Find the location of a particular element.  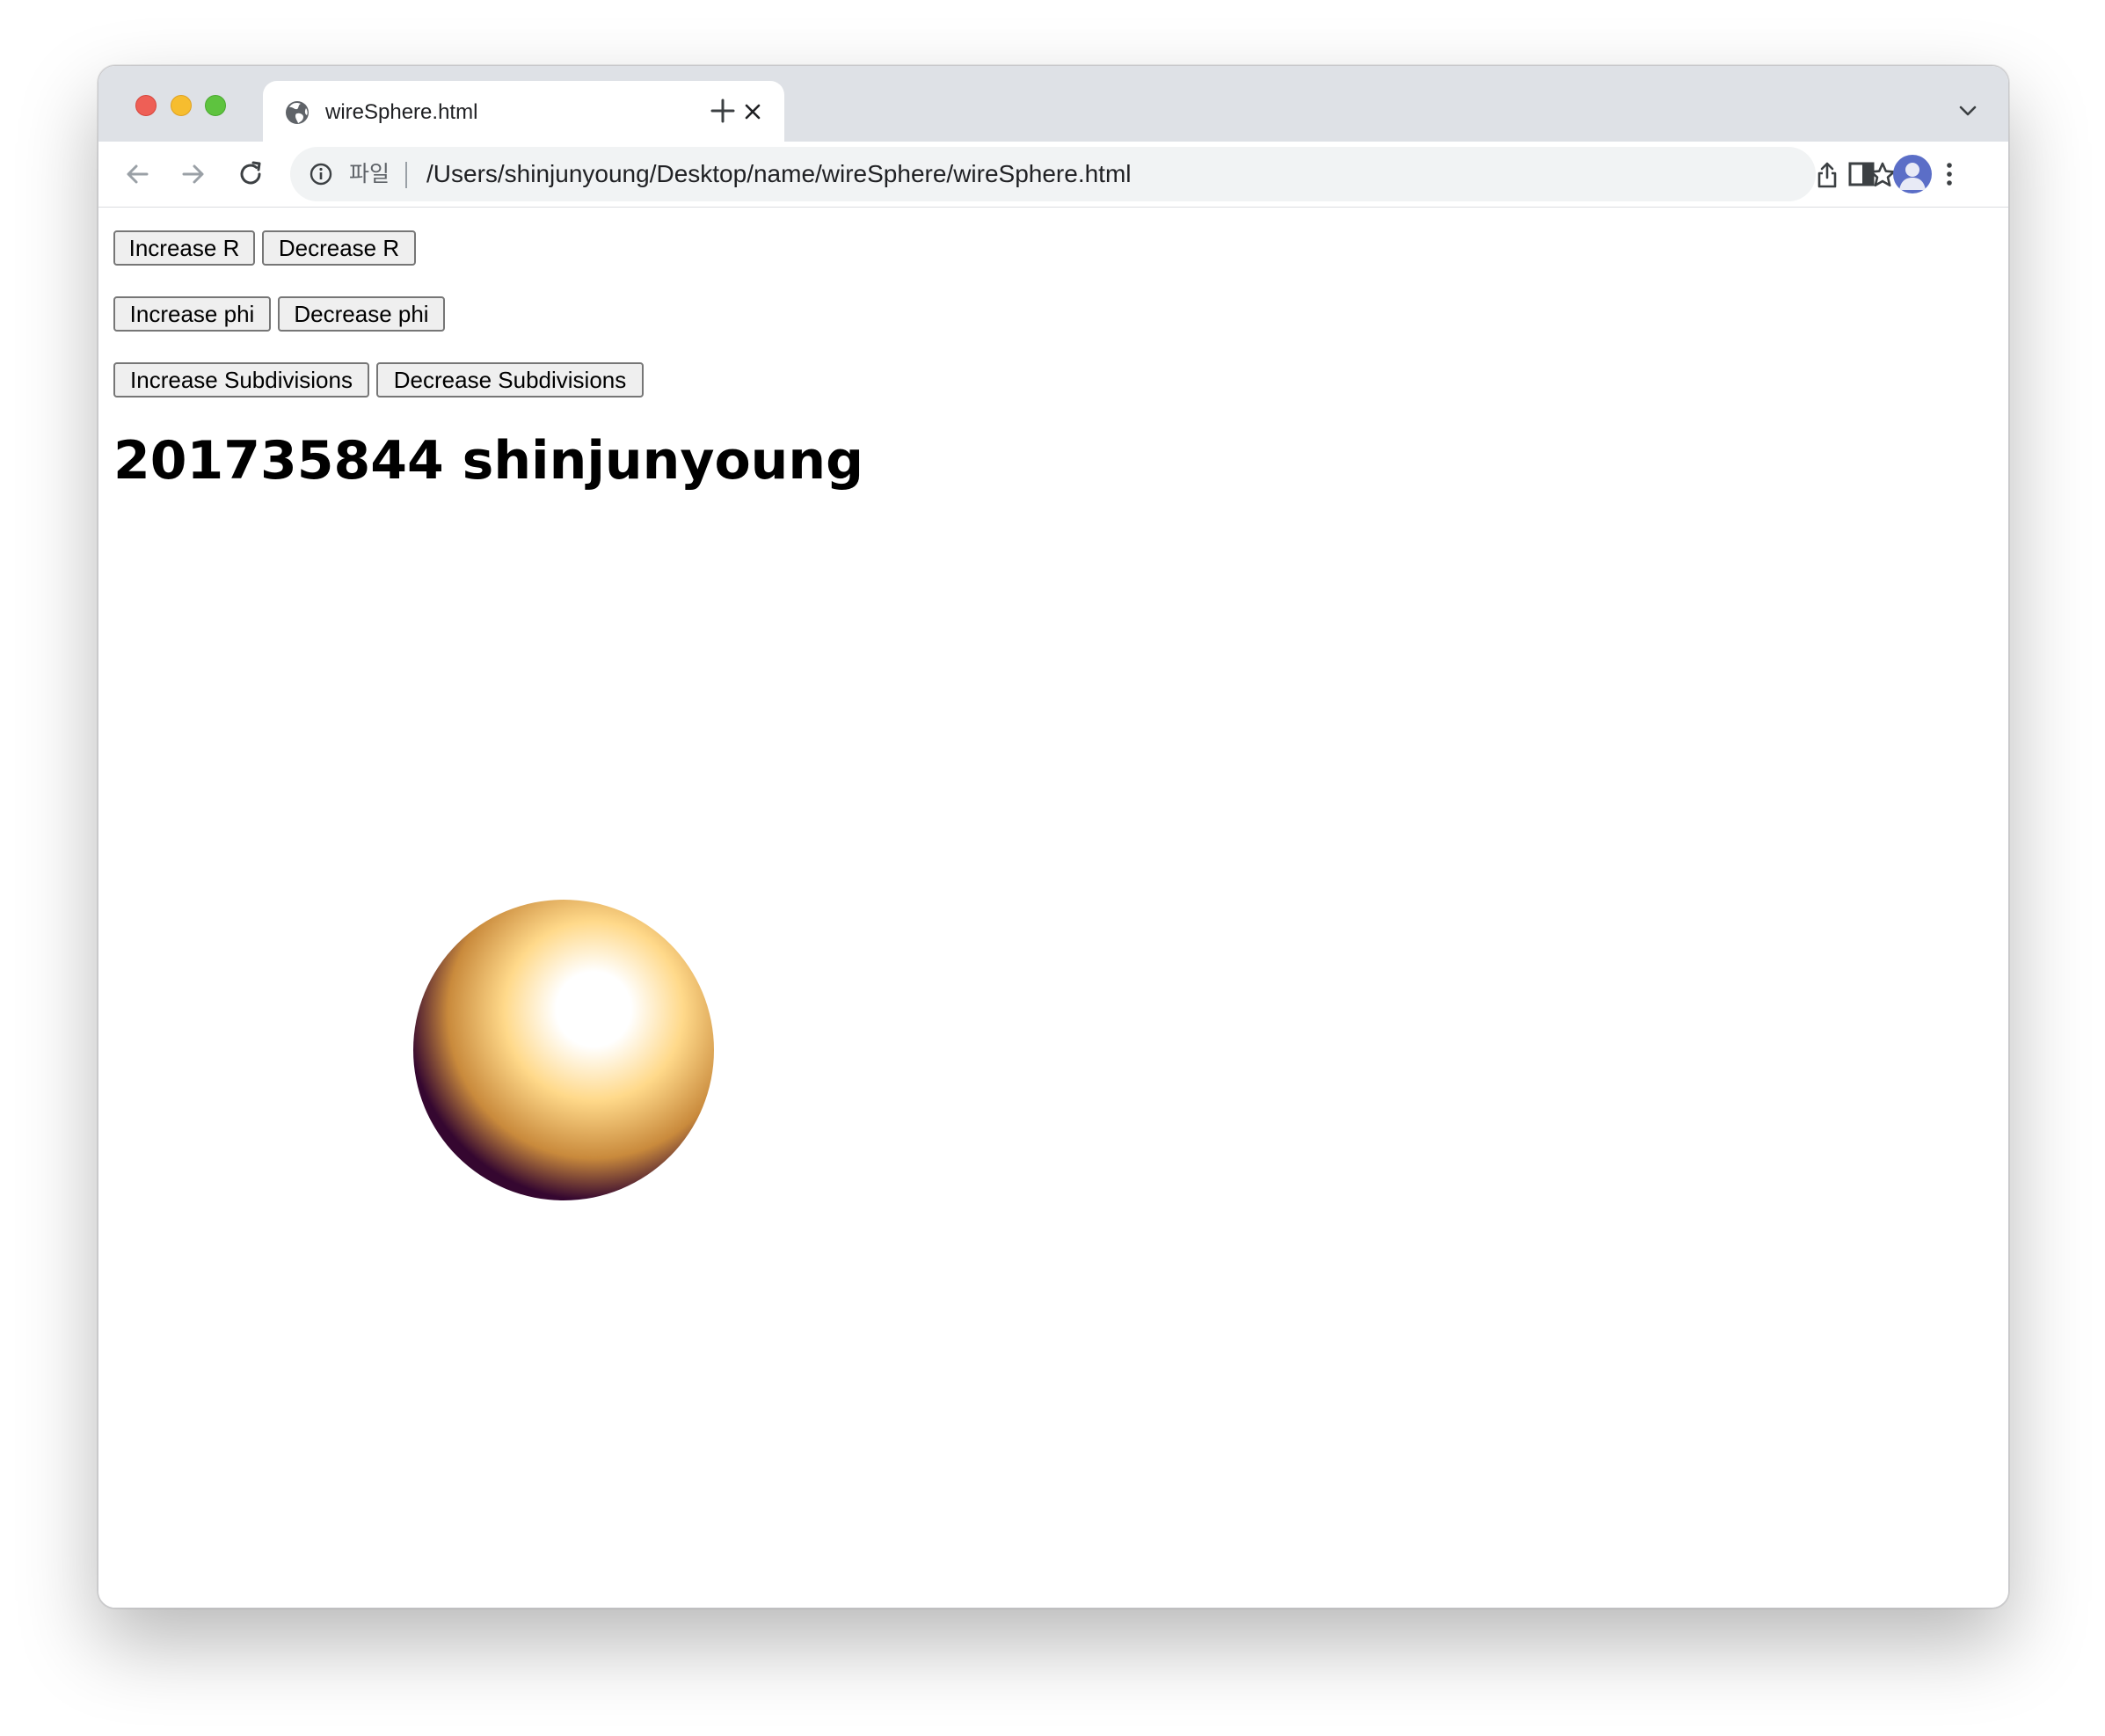

back-arrow-icon is located at coordinates (137, 174).